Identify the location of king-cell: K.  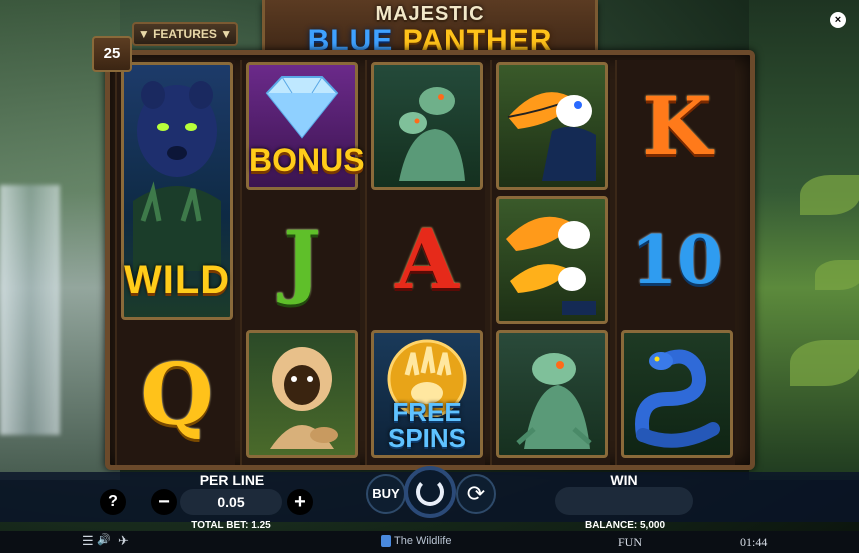
(677, 126).